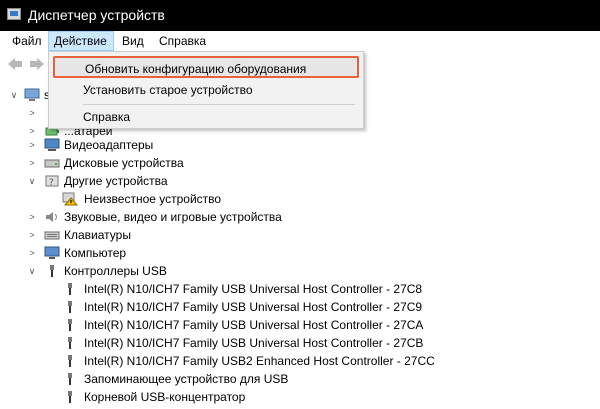  Describe the element at coordinates (107, 117) in the screenshot. I see `menu-item-label: Справка` at that location.